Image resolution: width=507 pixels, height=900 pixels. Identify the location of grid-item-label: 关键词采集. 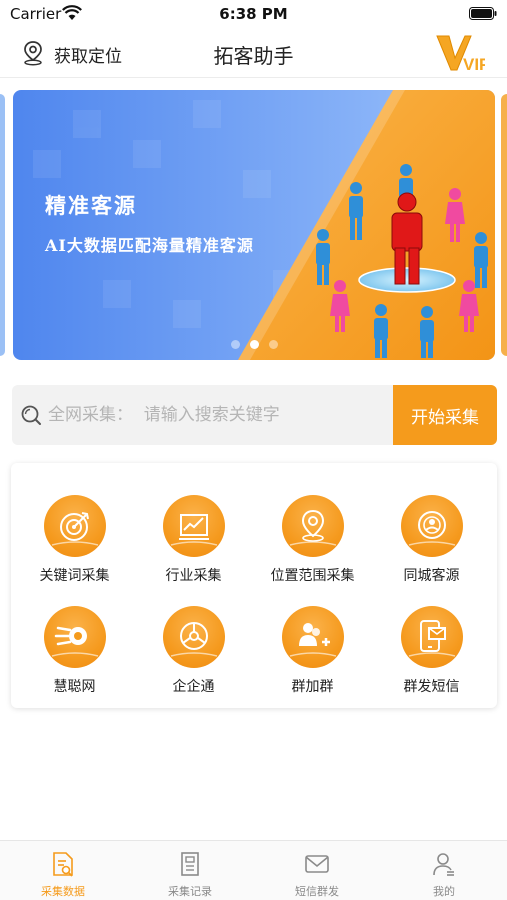
(74, 576).